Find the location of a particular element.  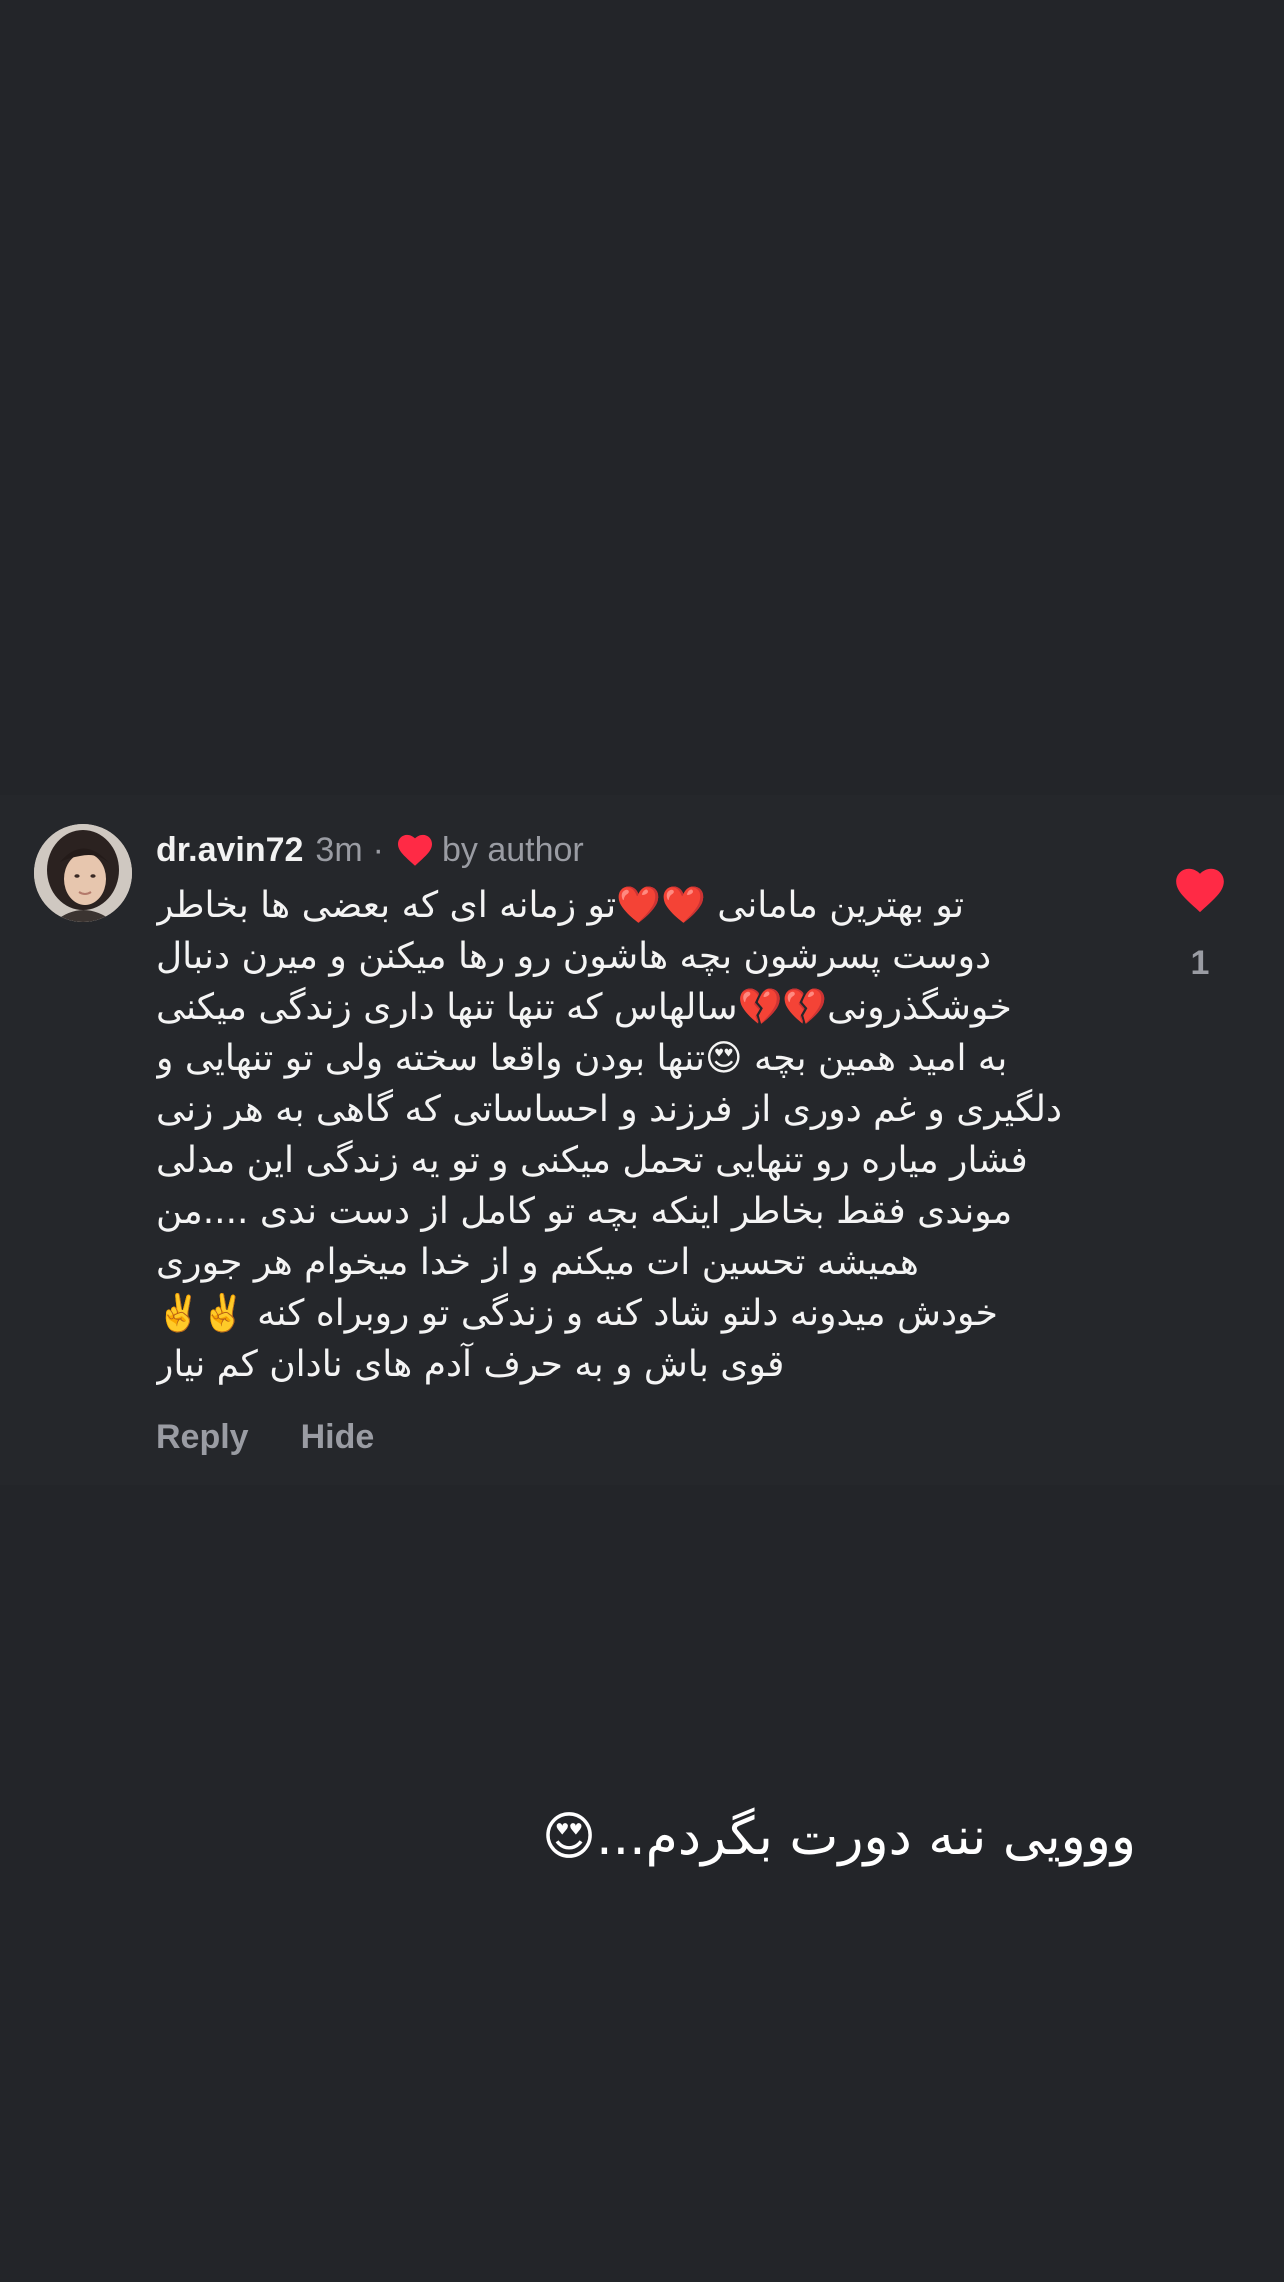

avatar is located at coordinates (83, 873).